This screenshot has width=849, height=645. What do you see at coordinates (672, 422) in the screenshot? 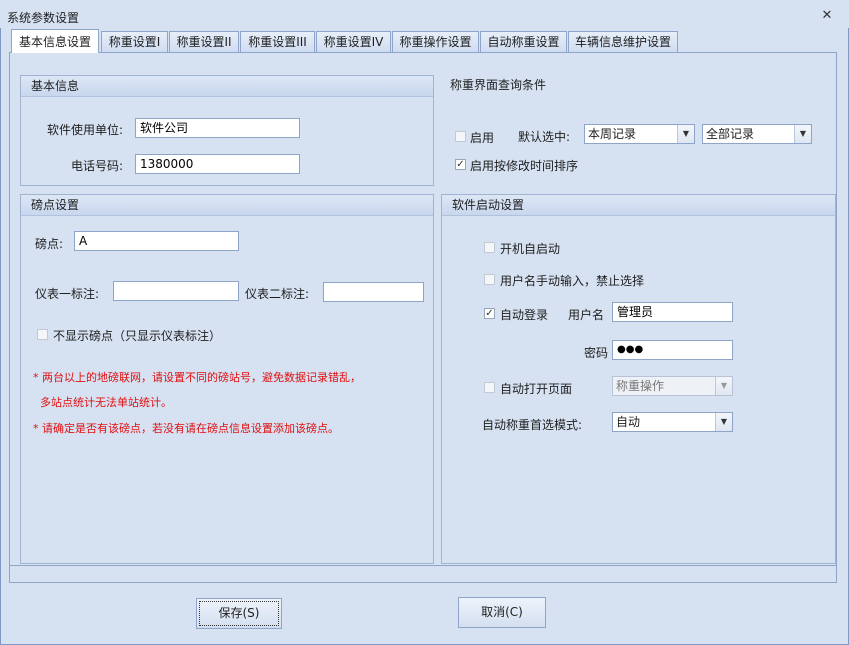
I see `auto-mode-select: 自动 ▼` at bounding box center [672, 422].